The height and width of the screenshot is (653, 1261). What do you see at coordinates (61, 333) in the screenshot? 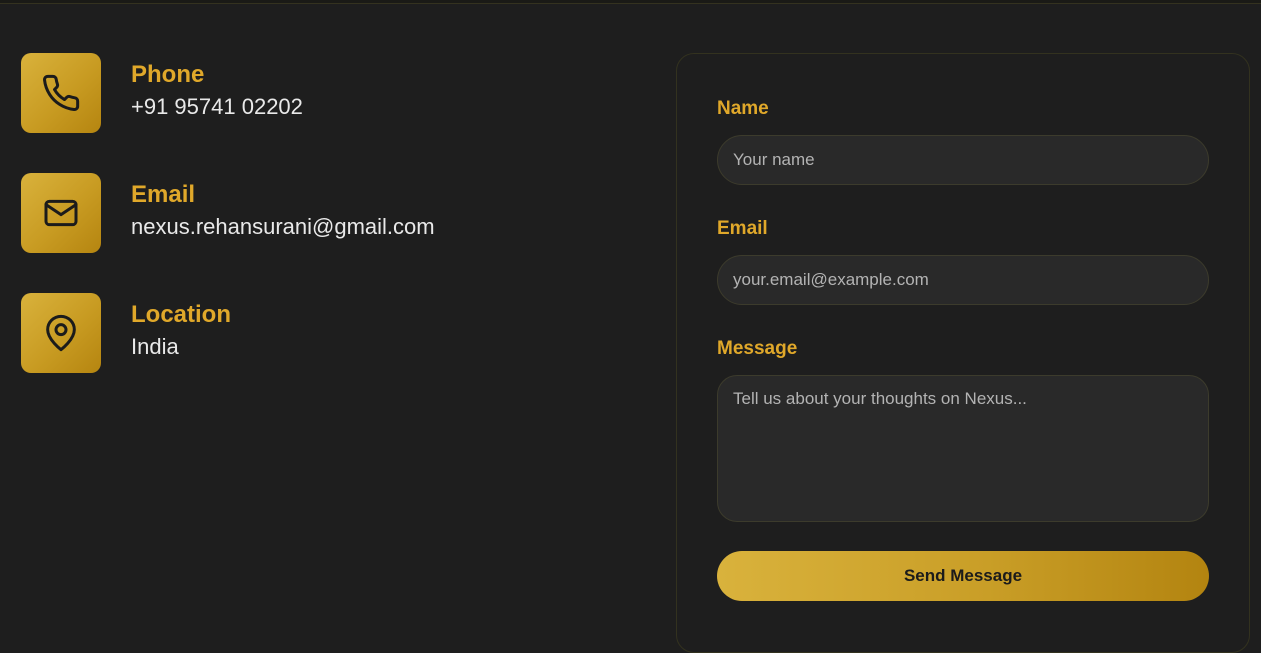
I see `map-pin-icon` at bounding box center [61, 333].